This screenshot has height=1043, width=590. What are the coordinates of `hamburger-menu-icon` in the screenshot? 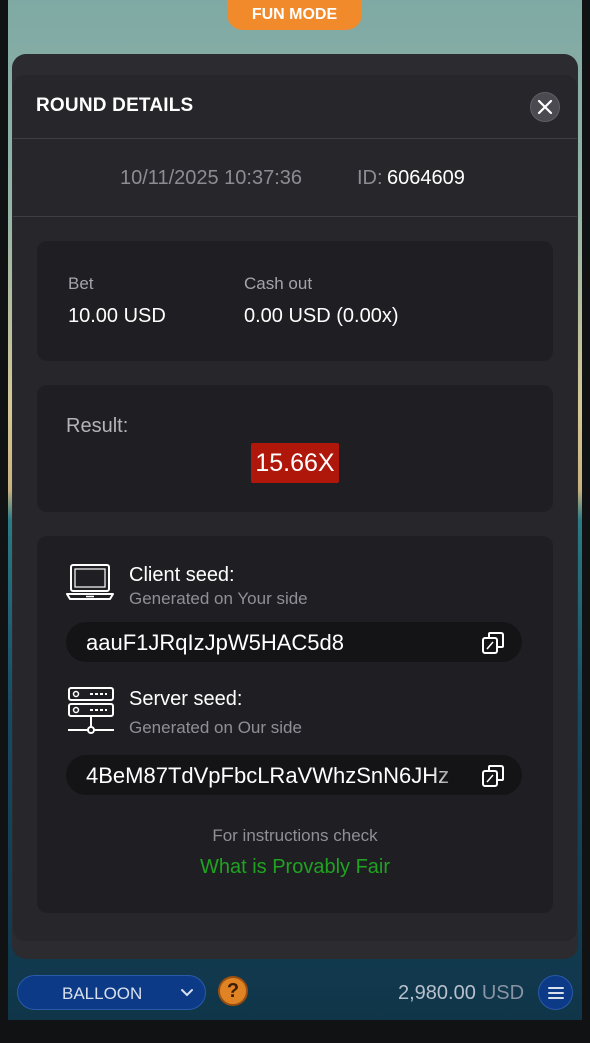 It's located at (555, 992).